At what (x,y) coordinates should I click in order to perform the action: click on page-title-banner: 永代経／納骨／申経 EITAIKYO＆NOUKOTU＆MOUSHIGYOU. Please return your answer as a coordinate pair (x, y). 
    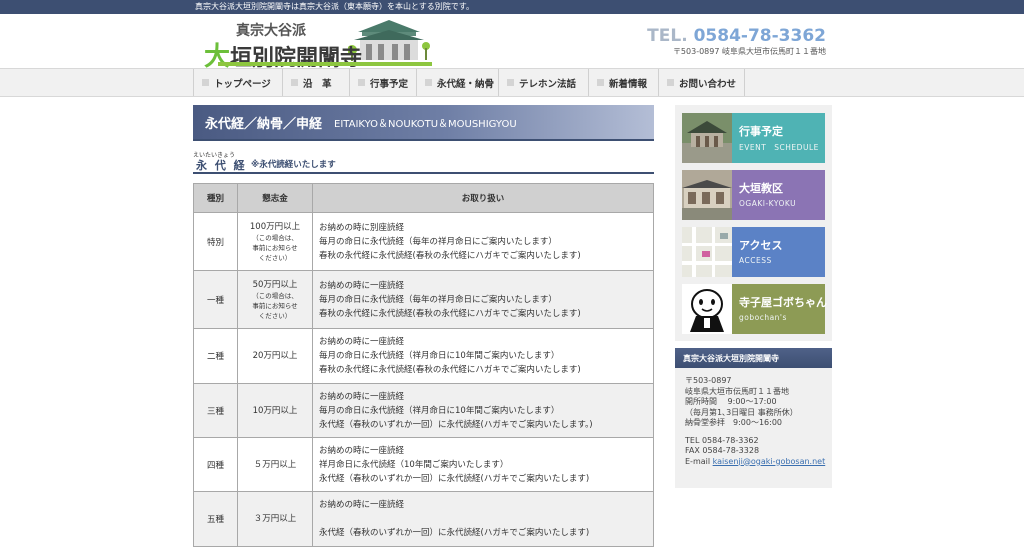
    Looking at the image, I should click on (423, 123).